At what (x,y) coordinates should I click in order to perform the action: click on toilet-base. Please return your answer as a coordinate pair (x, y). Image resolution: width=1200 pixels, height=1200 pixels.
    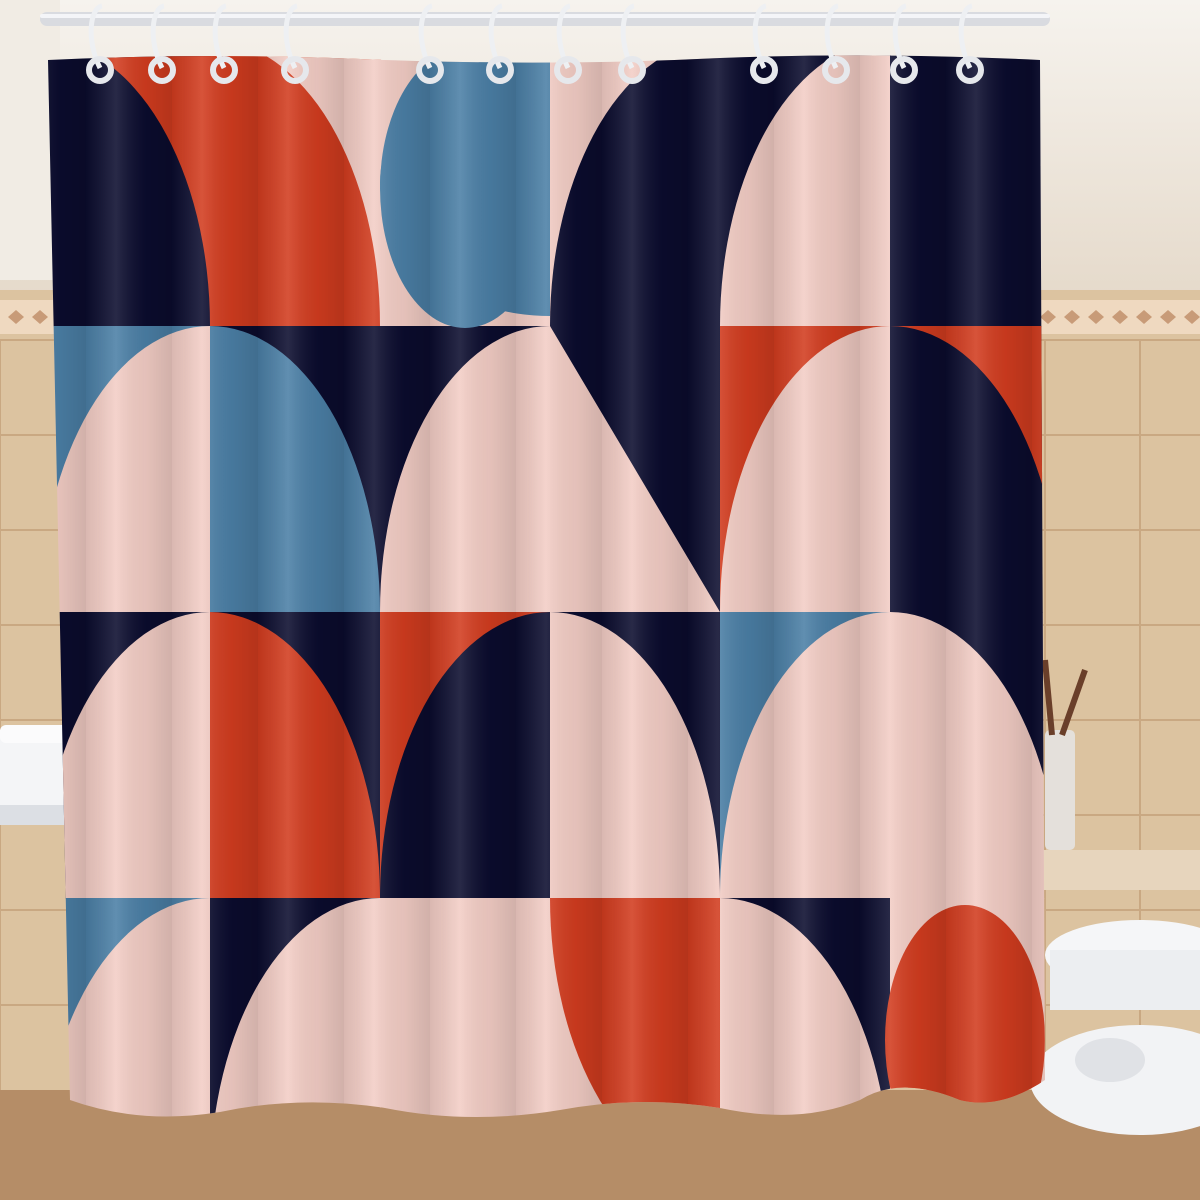
    Looking at the image, I should click on (1125, 980).